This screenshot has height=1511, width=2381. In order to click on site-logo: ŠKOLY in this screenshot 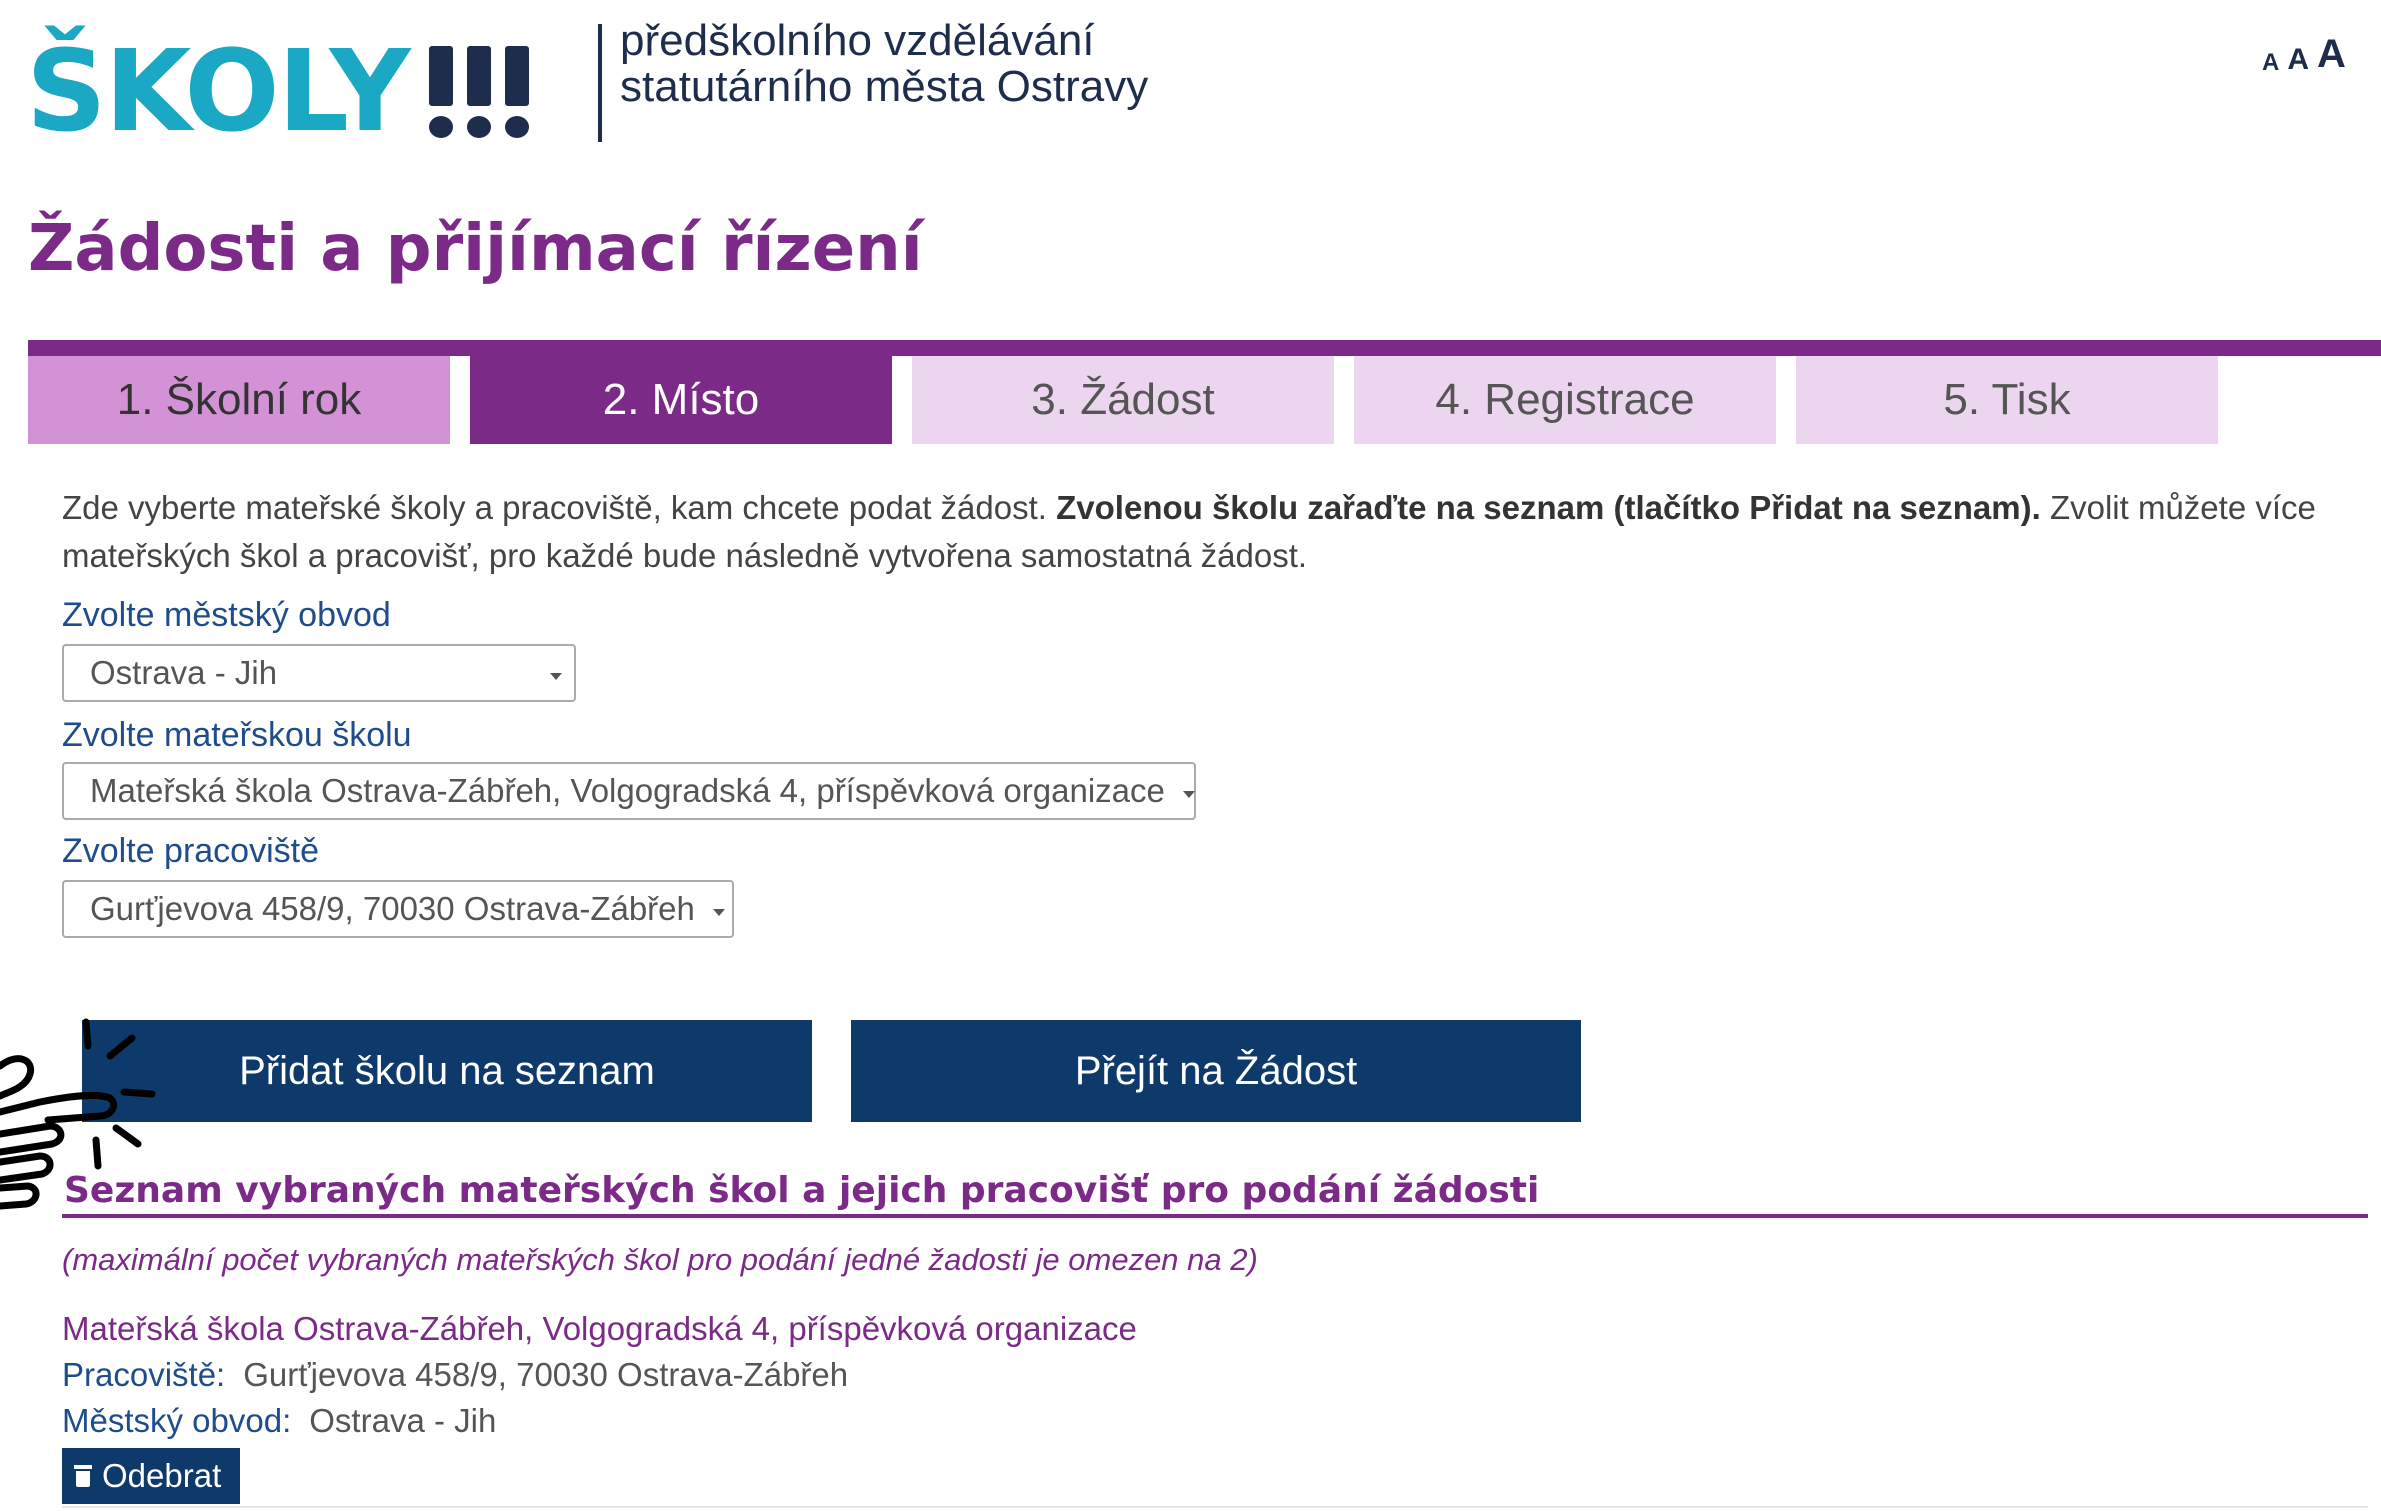, I will do `click(306, 92)`.